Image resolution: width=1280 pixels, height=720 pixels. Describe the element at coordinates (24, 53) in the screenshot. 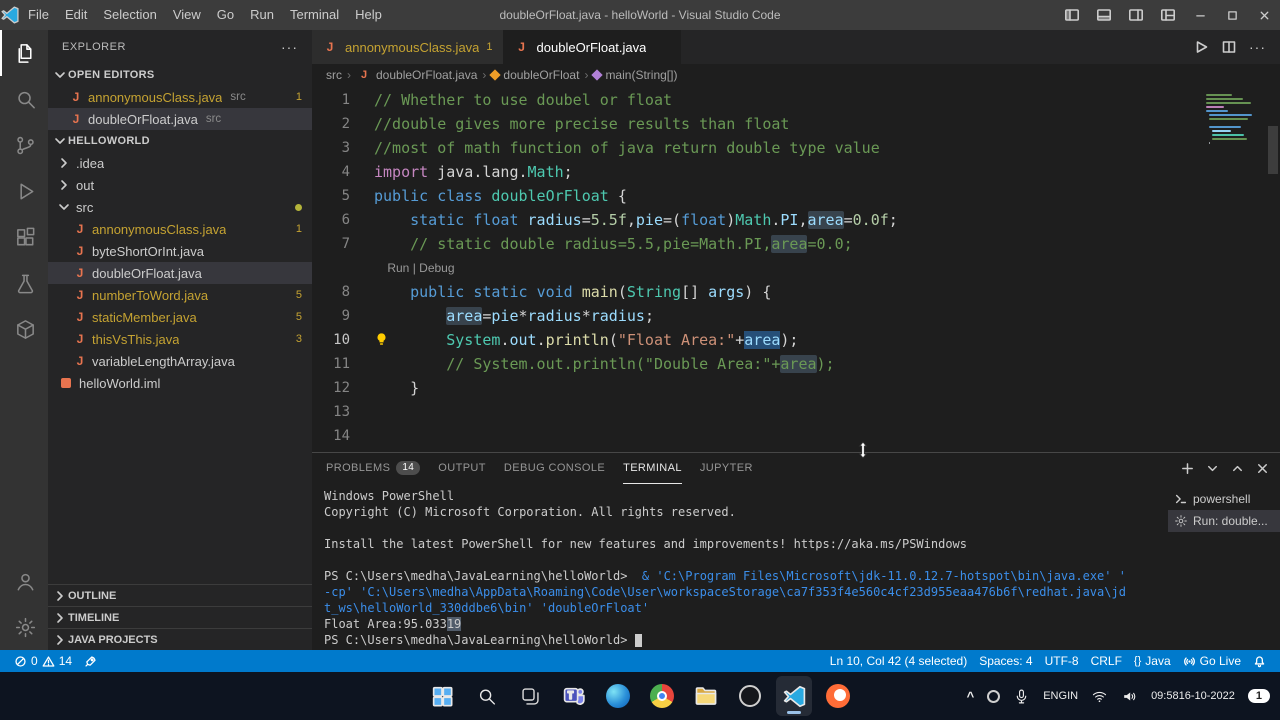

I see `explorer-button` at that location.